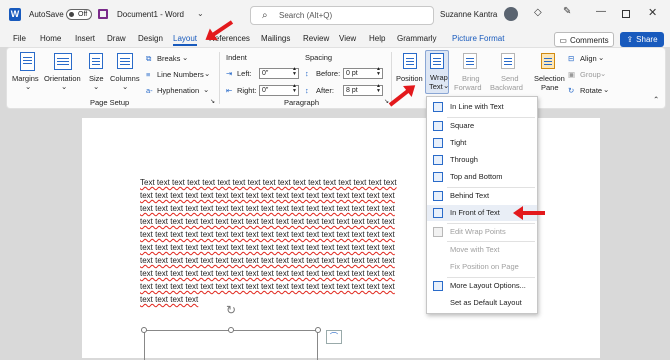 The width and height of the screenshot is (670, 360). Describe the element at coordinates (470, 61) in the screenshot. I see `bring-forward-icon` at that location.